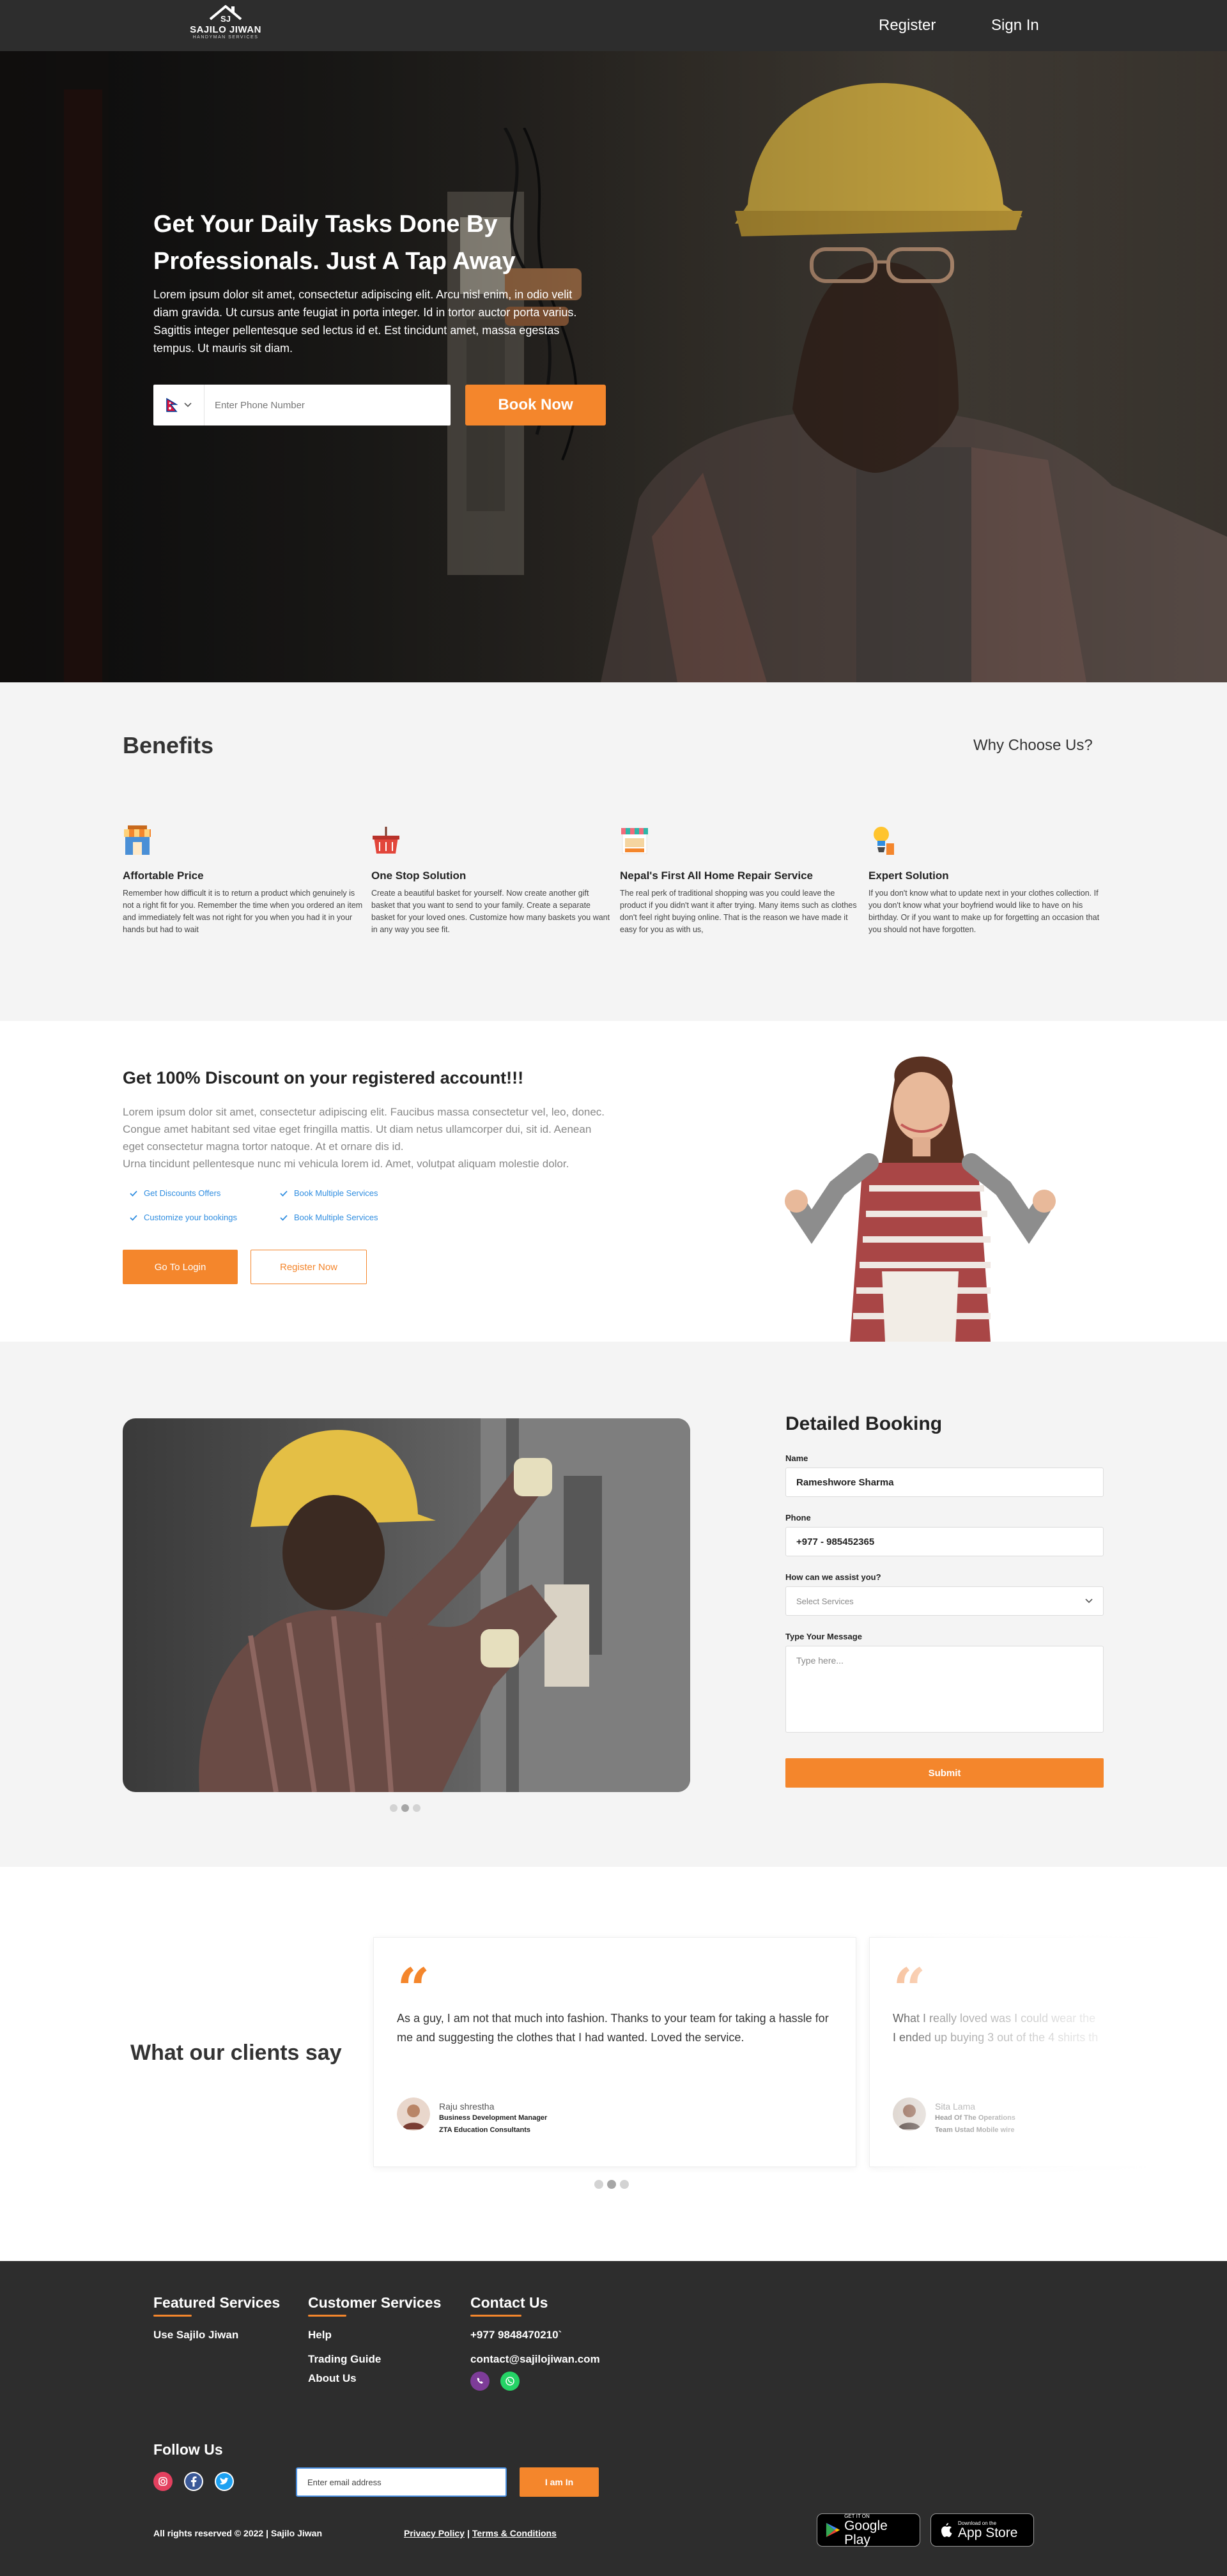 The width and height of the screenshot is (1227, 2576). Describe the element at coordinates (908, 876) in the screenshot. I see `benefit-title: Expert Solution` at that location.